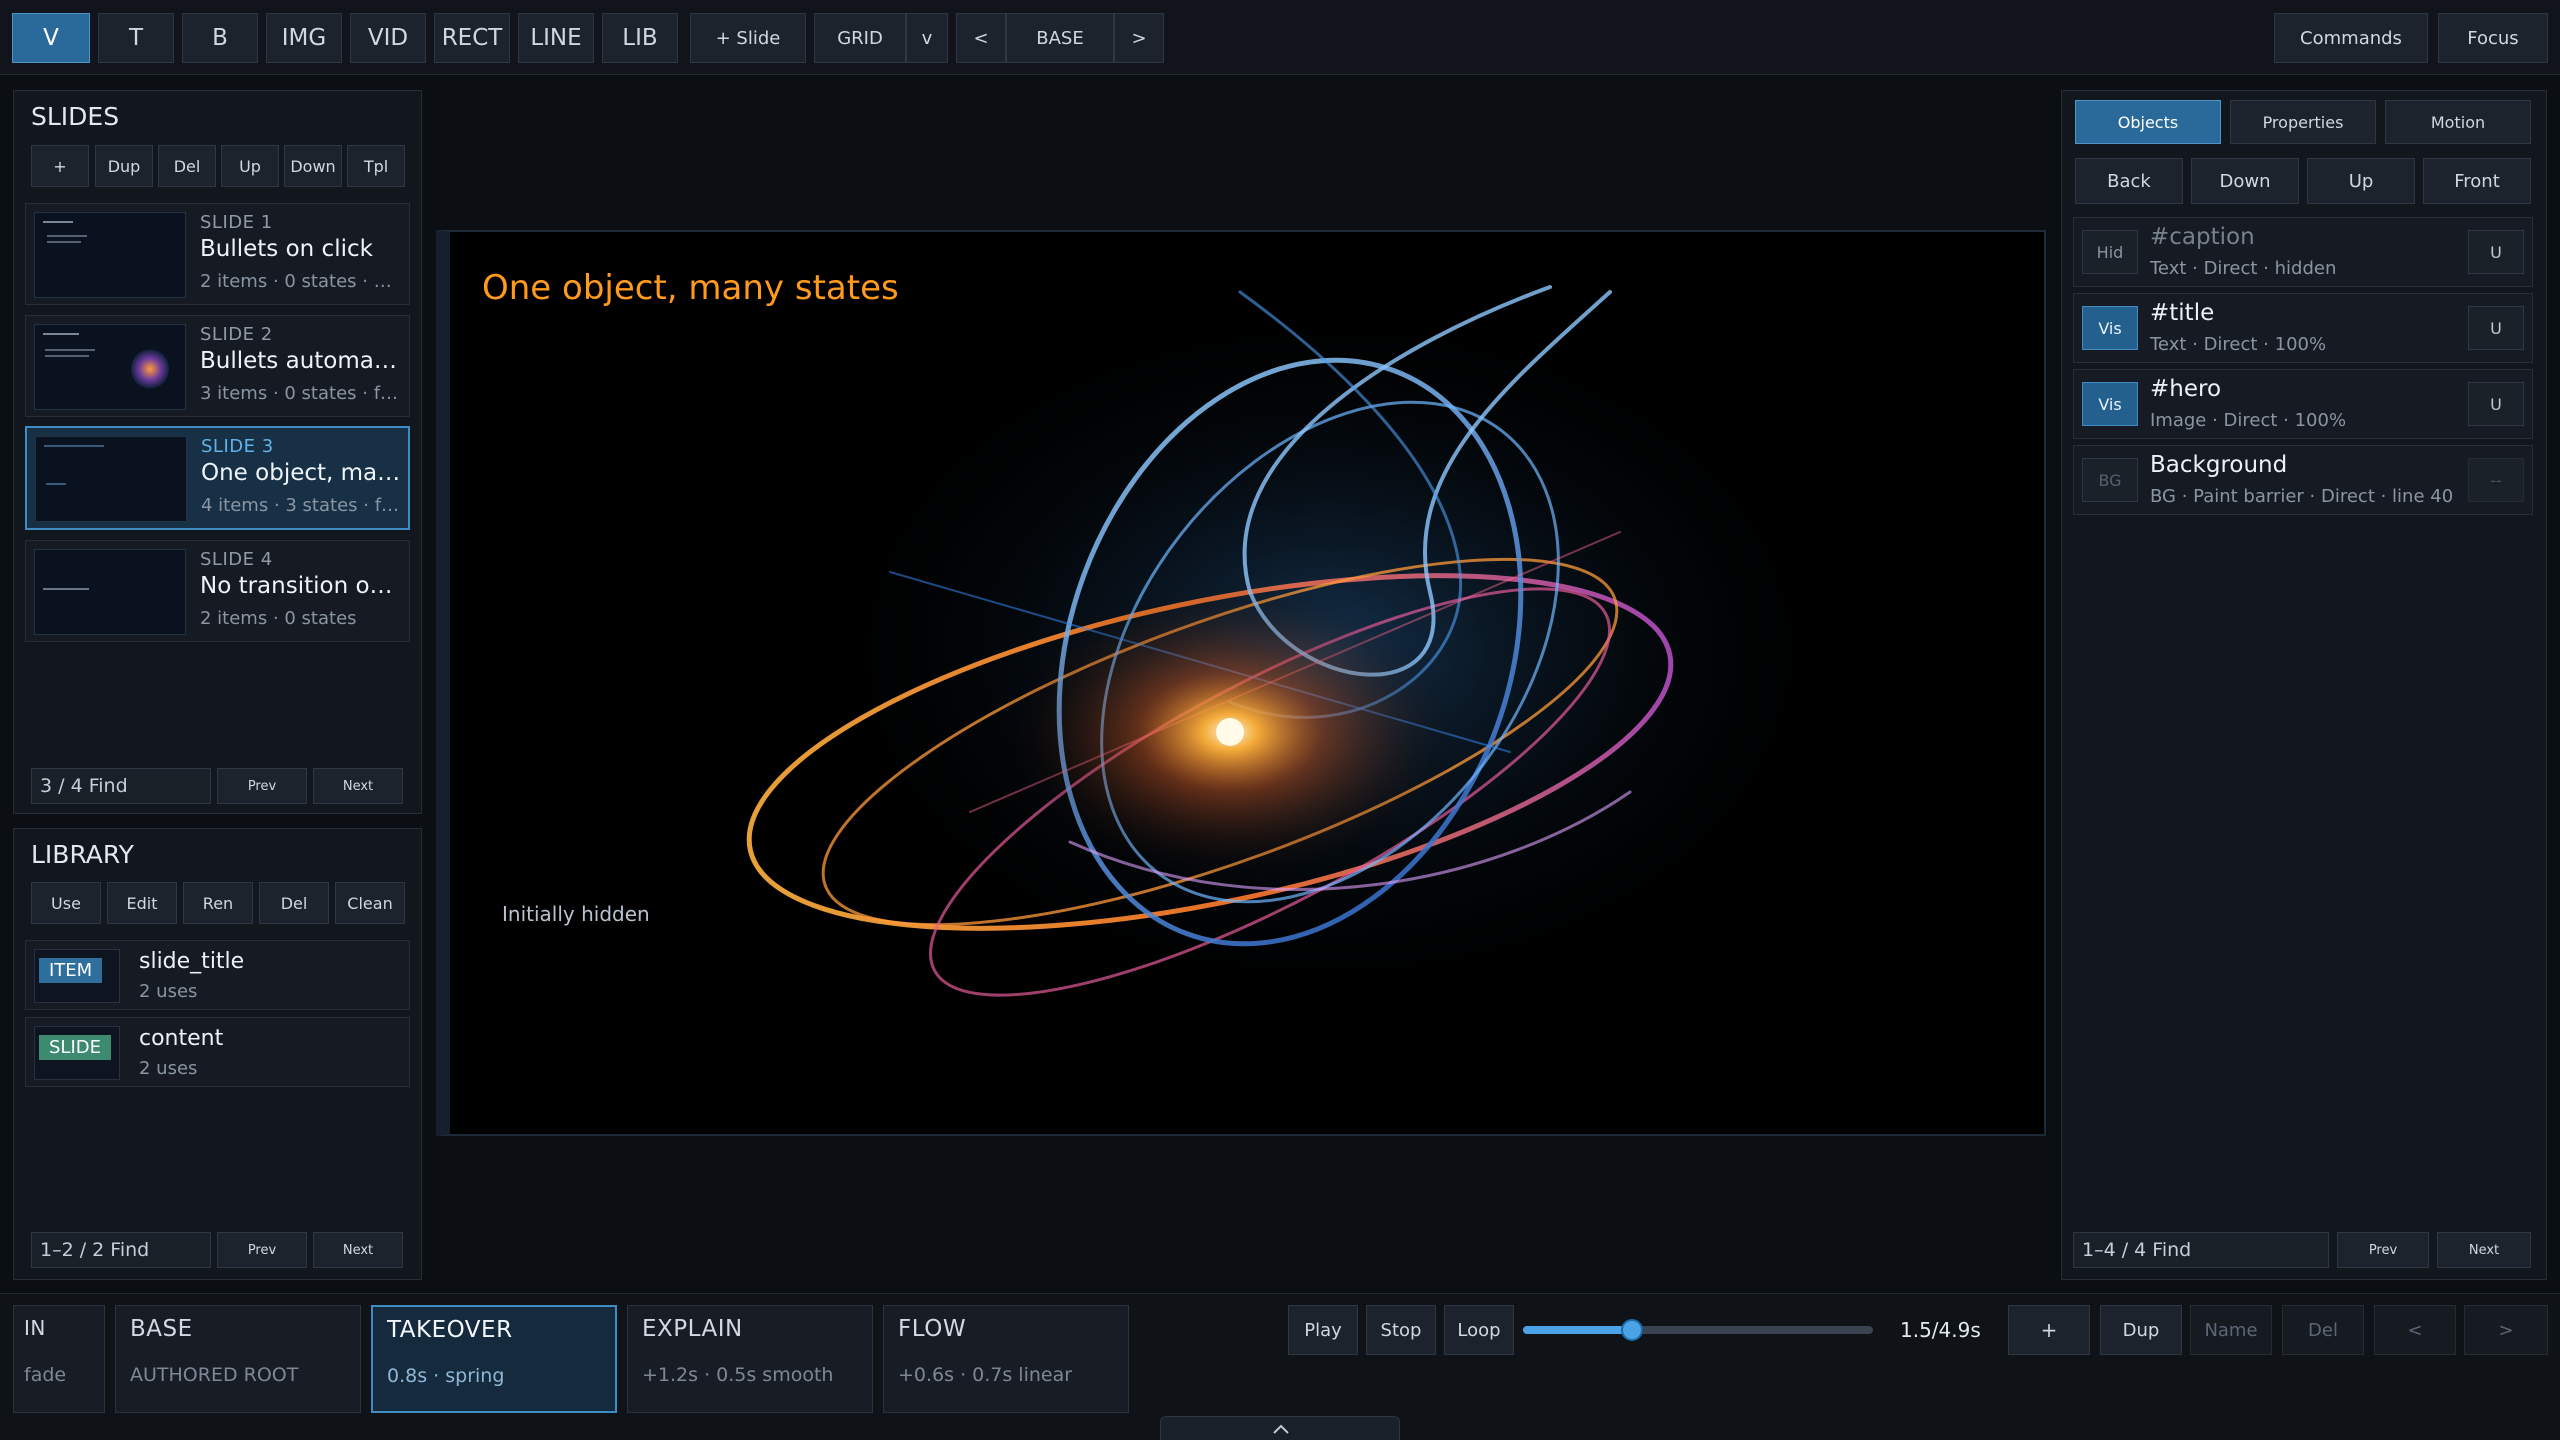 The width and height of the screenshot is (2560, 1440). What do you see at coordinates (77, 1053) in the screenshot?
I see `library-thumbnail: SLIDE` at bounding box center [77, 1053].